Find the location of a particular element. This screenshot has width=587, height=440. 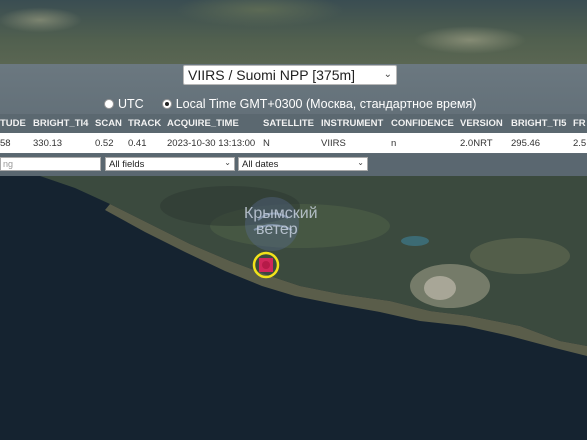

table-filters: ng All fields ⌄ All dates ⌄ is located at coordinates (293, 164).